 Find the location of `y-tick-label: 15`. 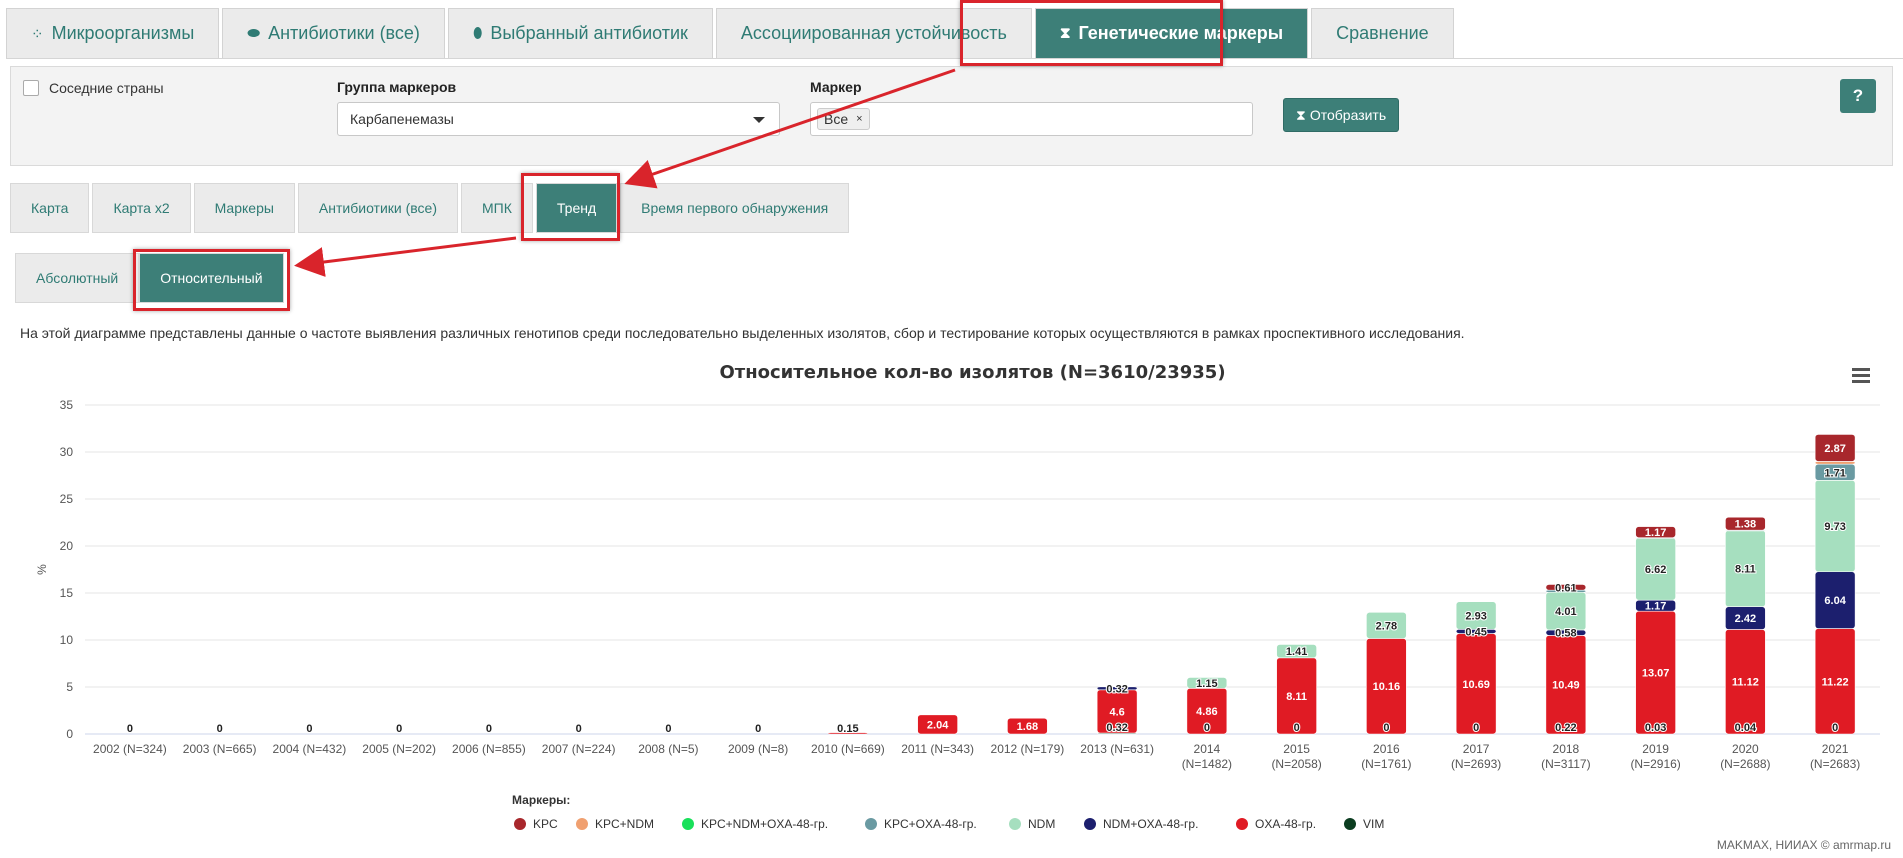

y-tick-label: 15 is located at coordinates (67, 593).